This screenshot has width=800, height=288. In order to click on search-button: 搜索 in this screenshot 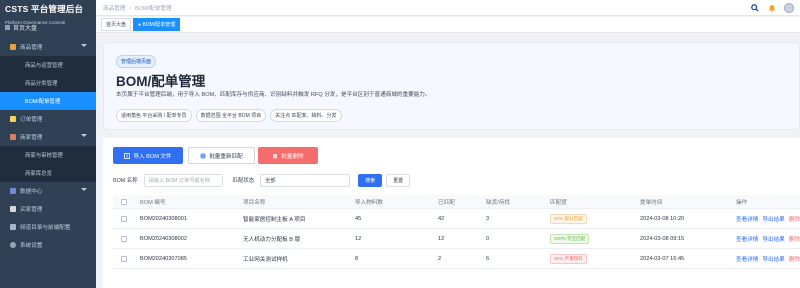, I will do `click(370, 180)`.